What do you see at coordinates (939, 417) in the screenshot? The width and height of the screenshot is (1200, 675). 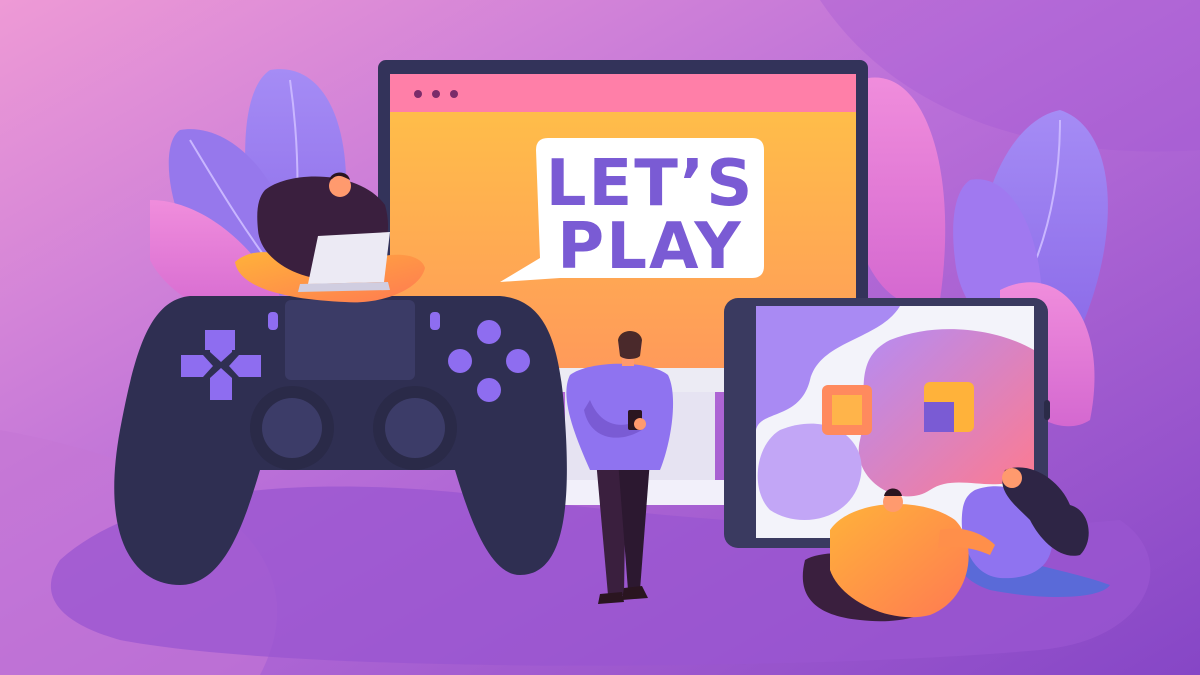 I see `tablet-square-right-inner` at bounding box center [939, 417].